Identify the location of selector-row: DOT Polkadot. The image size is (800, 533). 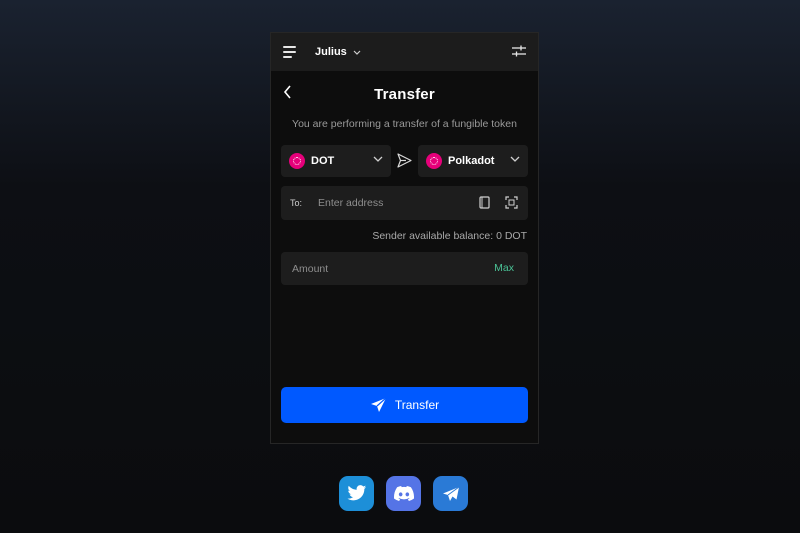
(404, 161).